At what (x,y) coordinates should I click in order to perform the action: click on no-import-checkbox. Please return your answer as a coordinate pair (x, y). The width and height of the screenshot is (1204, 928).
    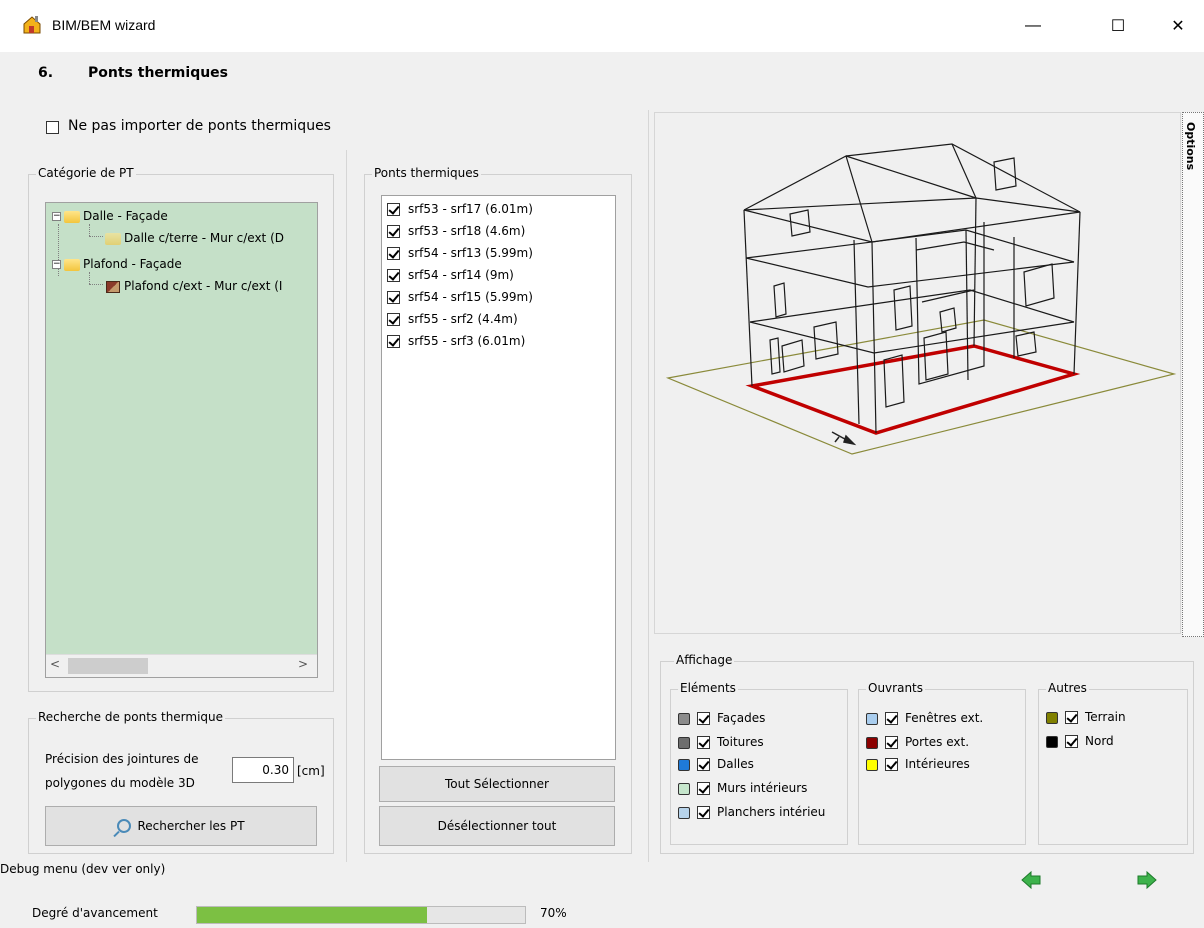
    Looking at the image, I should click on (52, 127).